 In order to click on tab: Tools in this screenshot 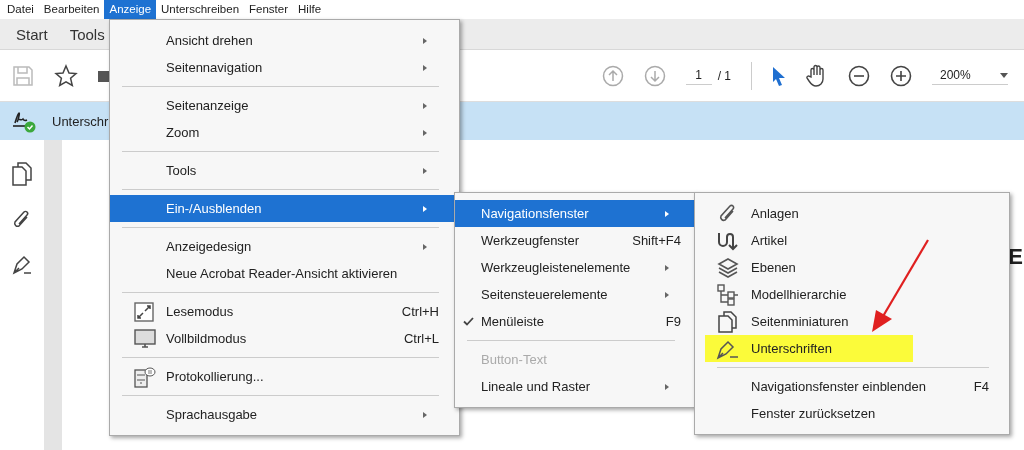, I will do `click(87, 34)`.